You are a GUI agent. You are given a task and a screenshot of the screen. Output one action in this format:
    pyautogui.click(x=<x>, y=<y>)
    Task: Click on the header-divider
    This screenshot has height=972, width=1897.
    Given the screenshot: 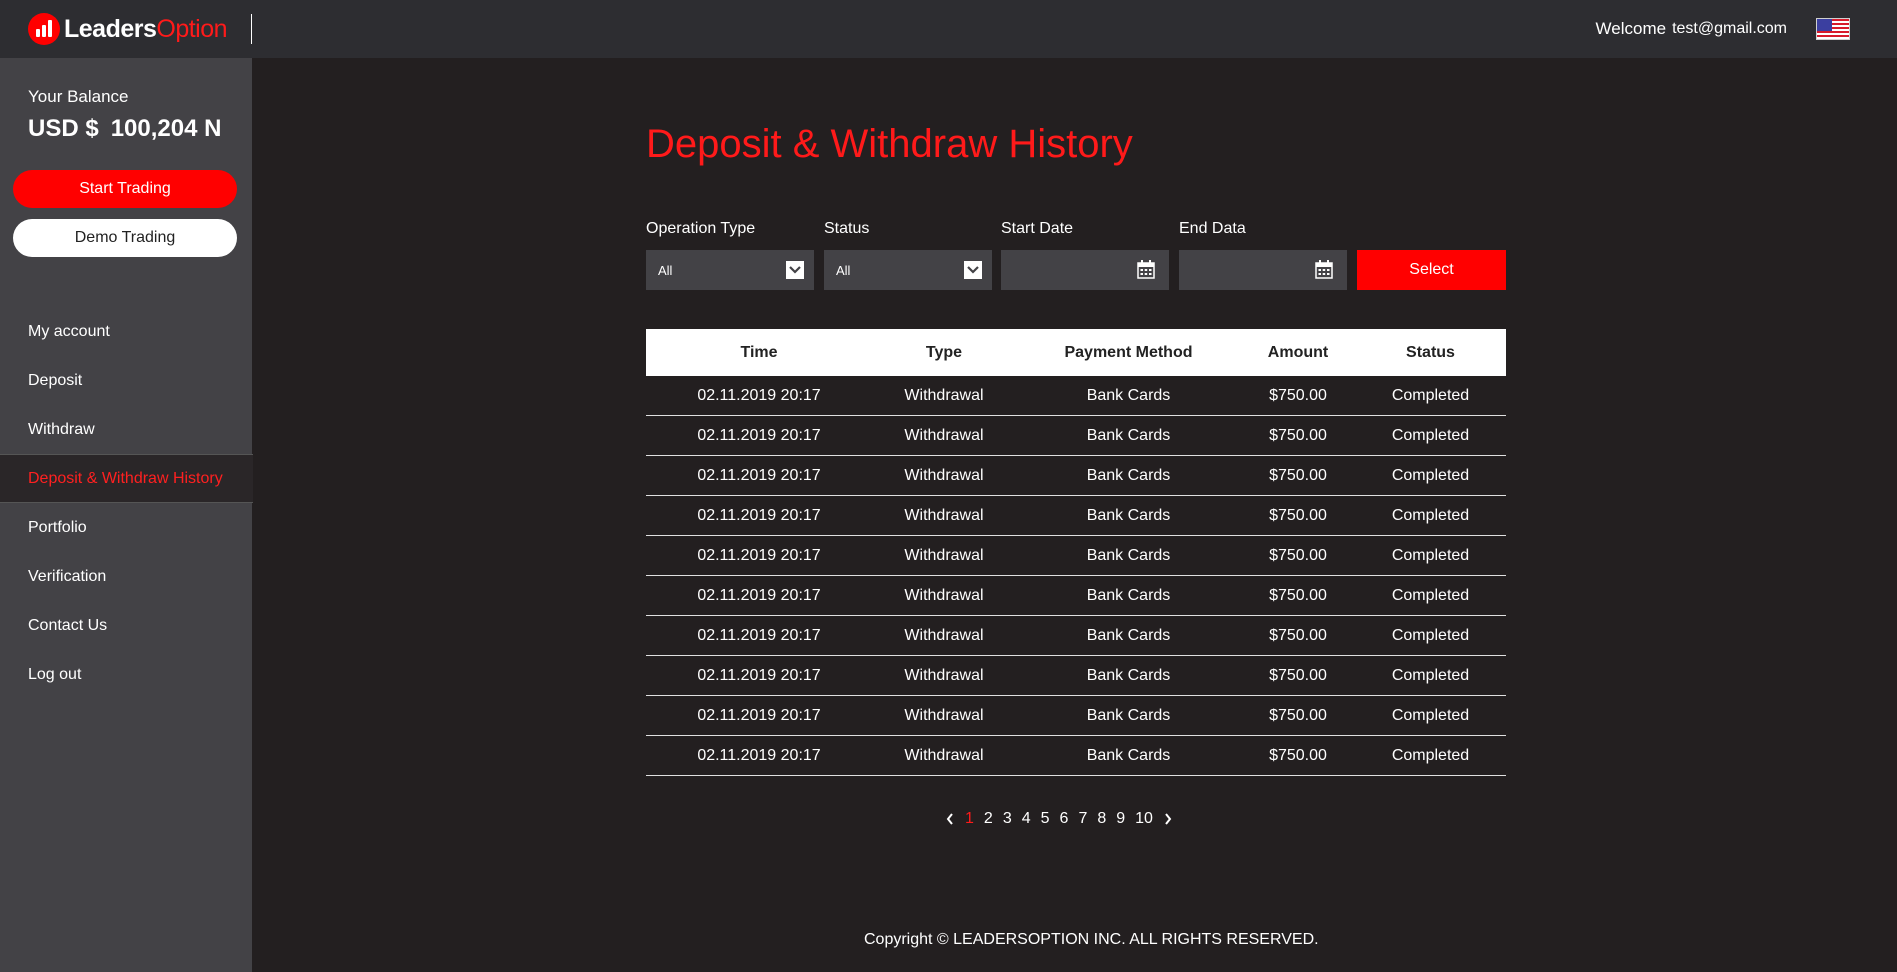 What is the action you would take?
    pyautogui.click(x=251, y=29)
    